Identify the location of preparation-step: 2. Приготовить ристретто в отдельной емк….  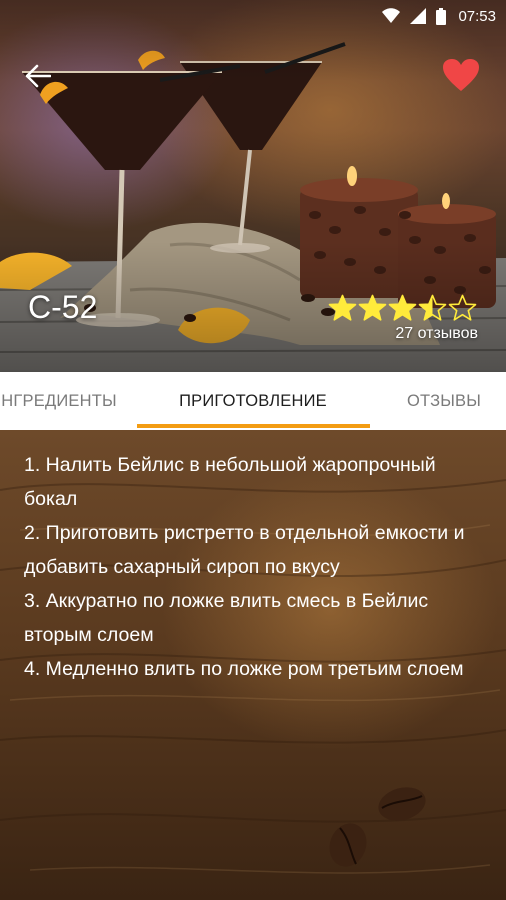
(244, 550).